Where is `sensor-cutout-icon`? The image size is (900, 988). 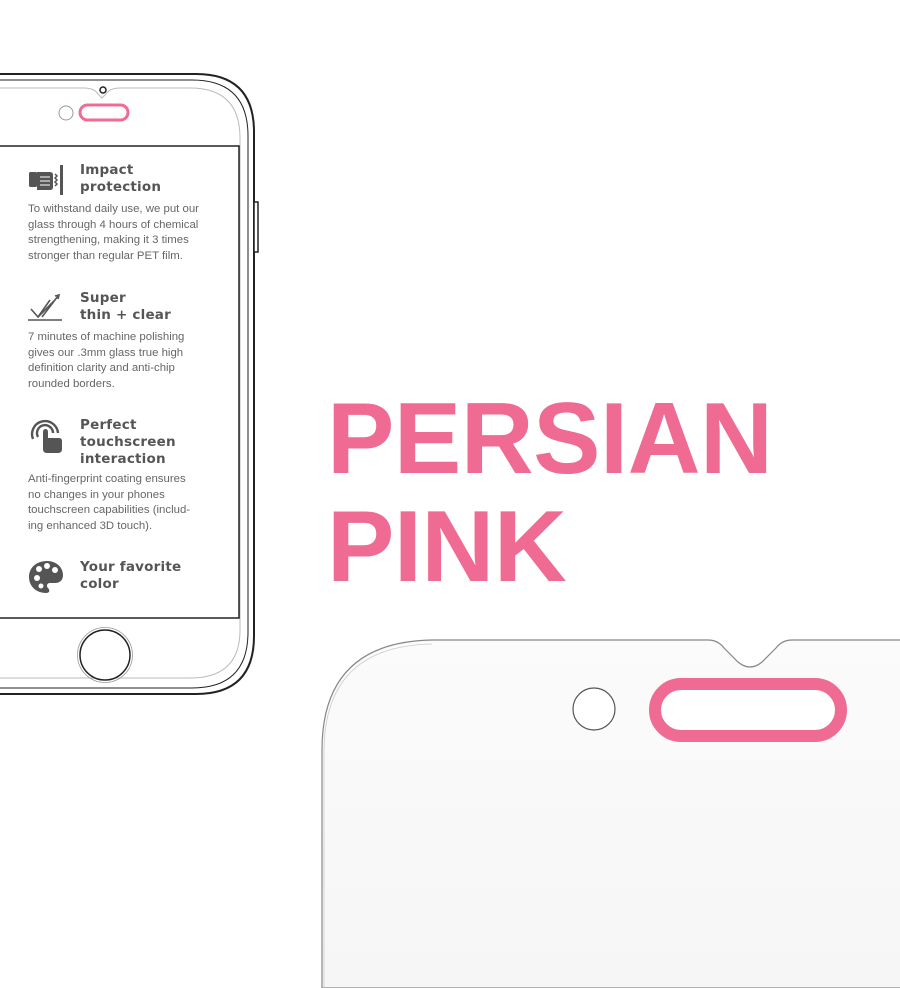
sensor-cutout-icon is located at coordinates (594, 709).